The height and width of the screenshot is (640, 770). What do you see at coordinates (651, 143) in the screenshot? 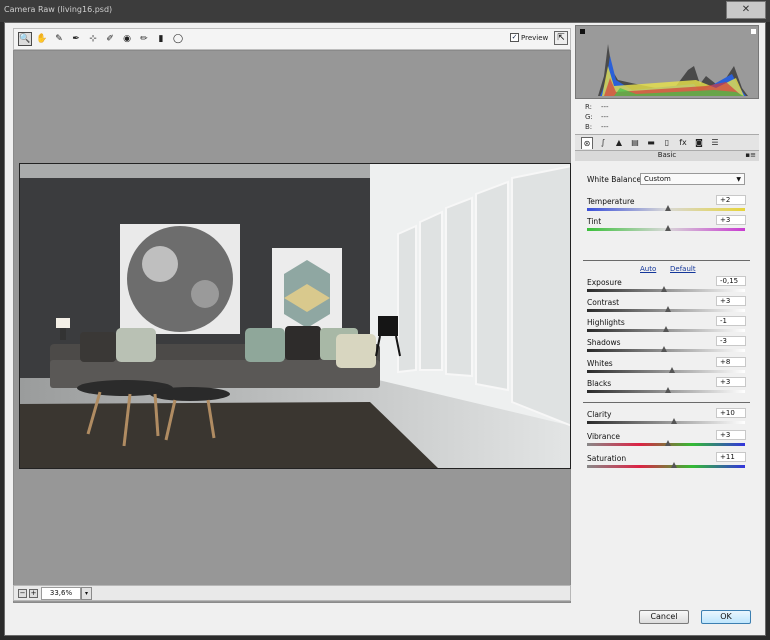
I see `split-toning-tab-icon: ▬` at bounding box center [651, 143].